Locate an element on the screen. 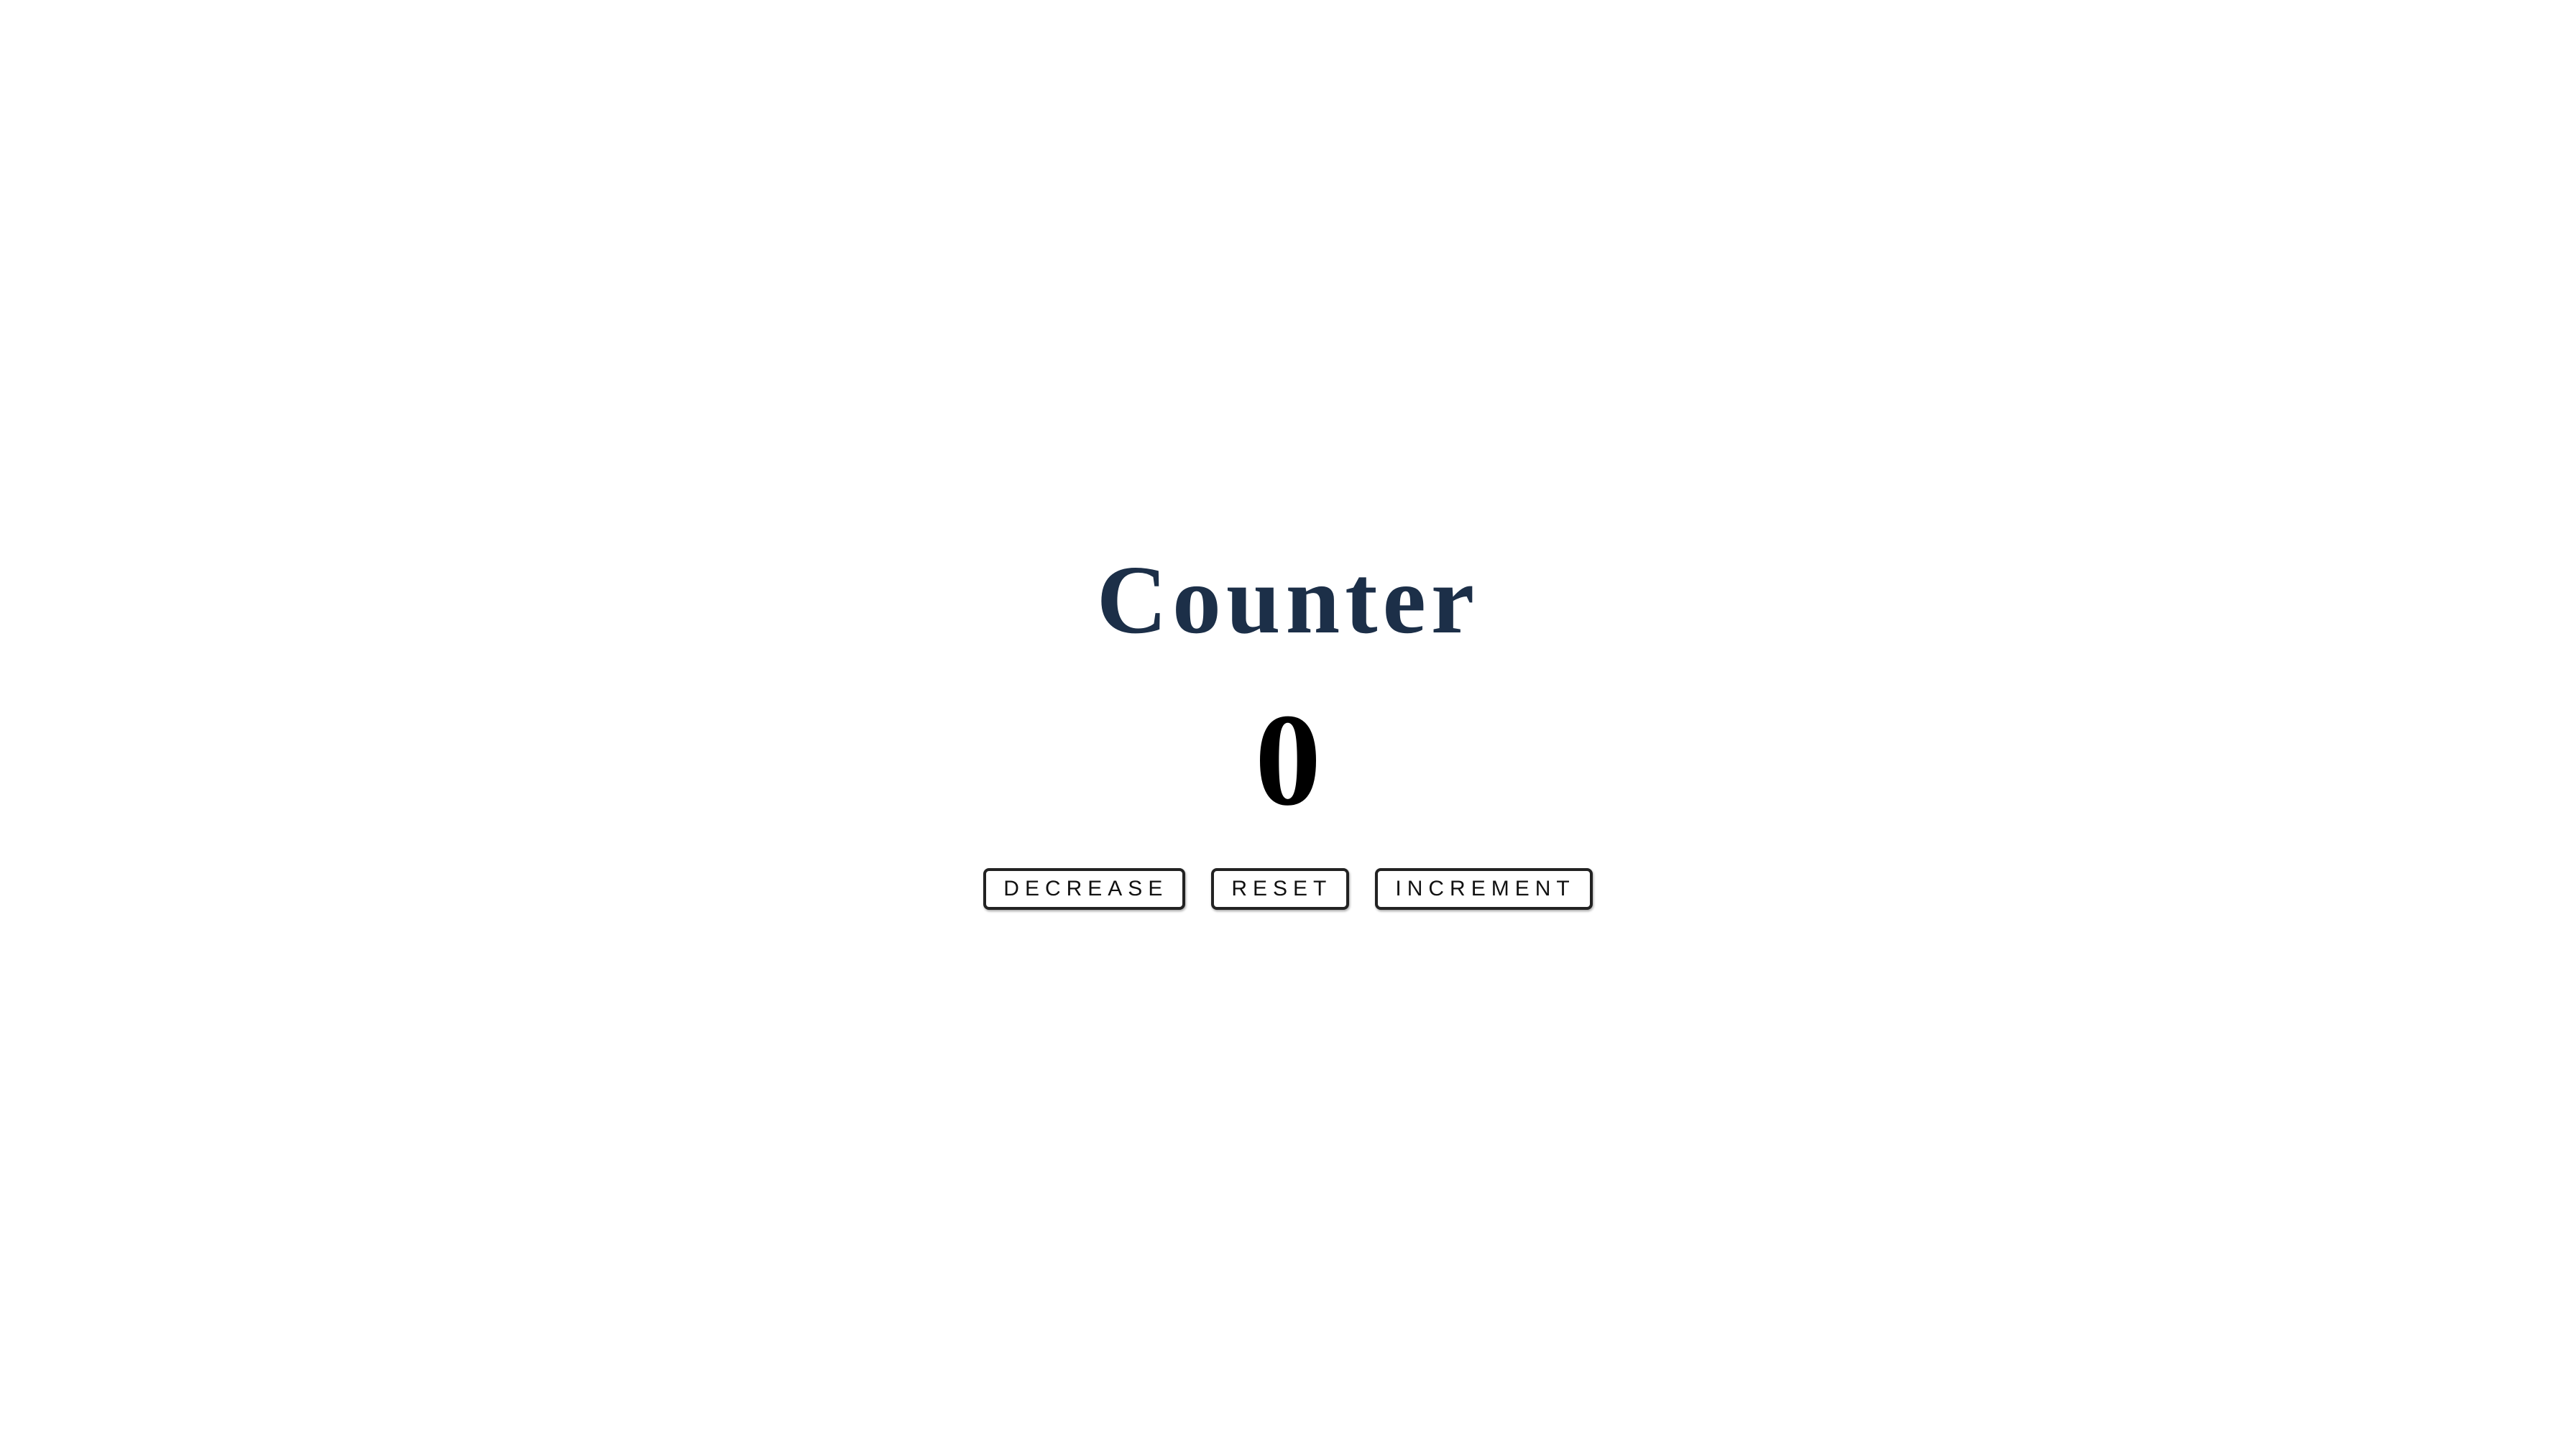 Image resolution: width=2576 pixels, height=1433 pixels. button-group: DECREASE RESET INCREMENT is located at coordinates (1288, 889).